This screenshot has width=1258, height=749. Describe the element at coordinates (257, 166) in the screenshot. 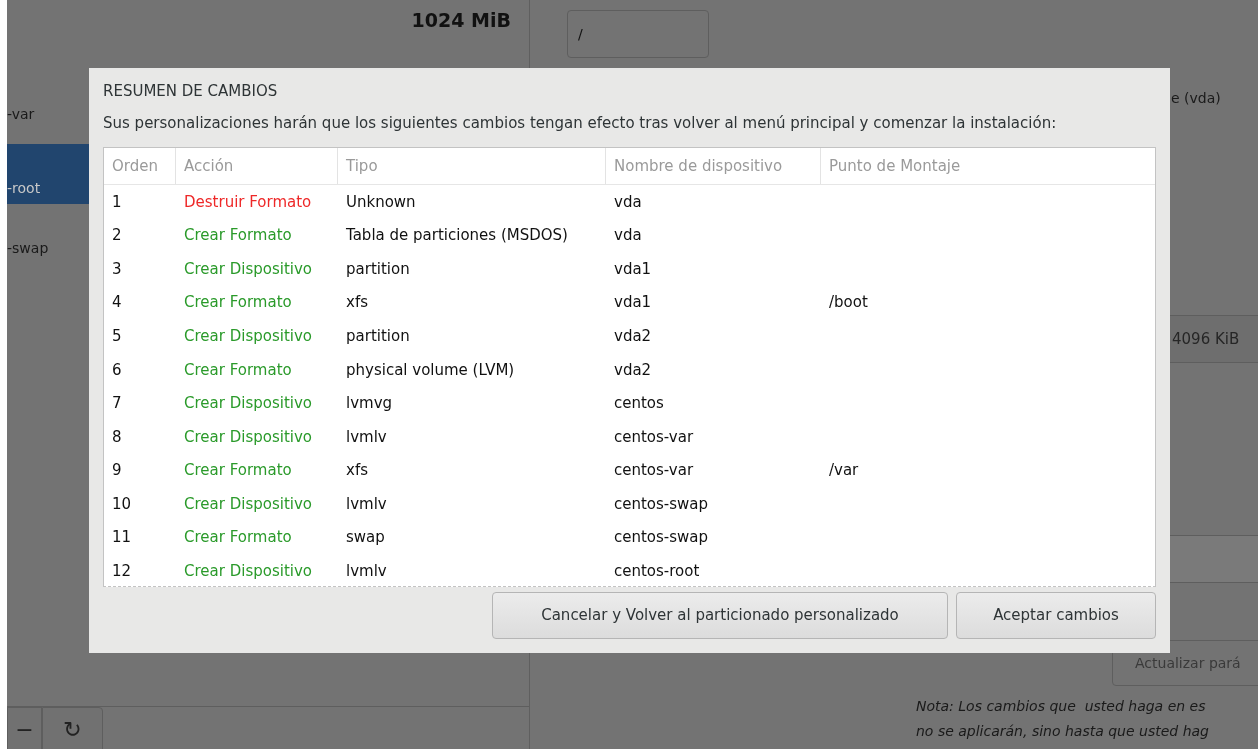

I see `column-header: Acción` at that location.